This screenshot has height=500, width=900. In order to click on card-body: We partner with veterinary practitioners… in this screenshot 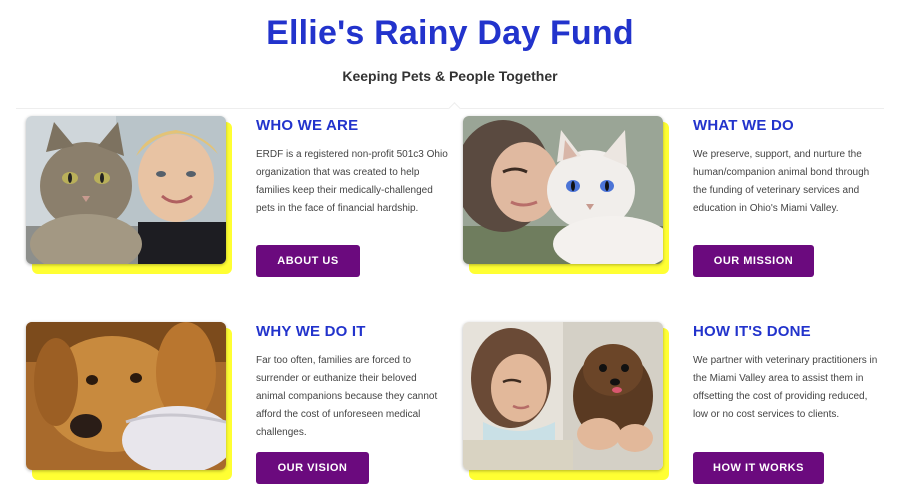, I will do `click(785, 387)`.